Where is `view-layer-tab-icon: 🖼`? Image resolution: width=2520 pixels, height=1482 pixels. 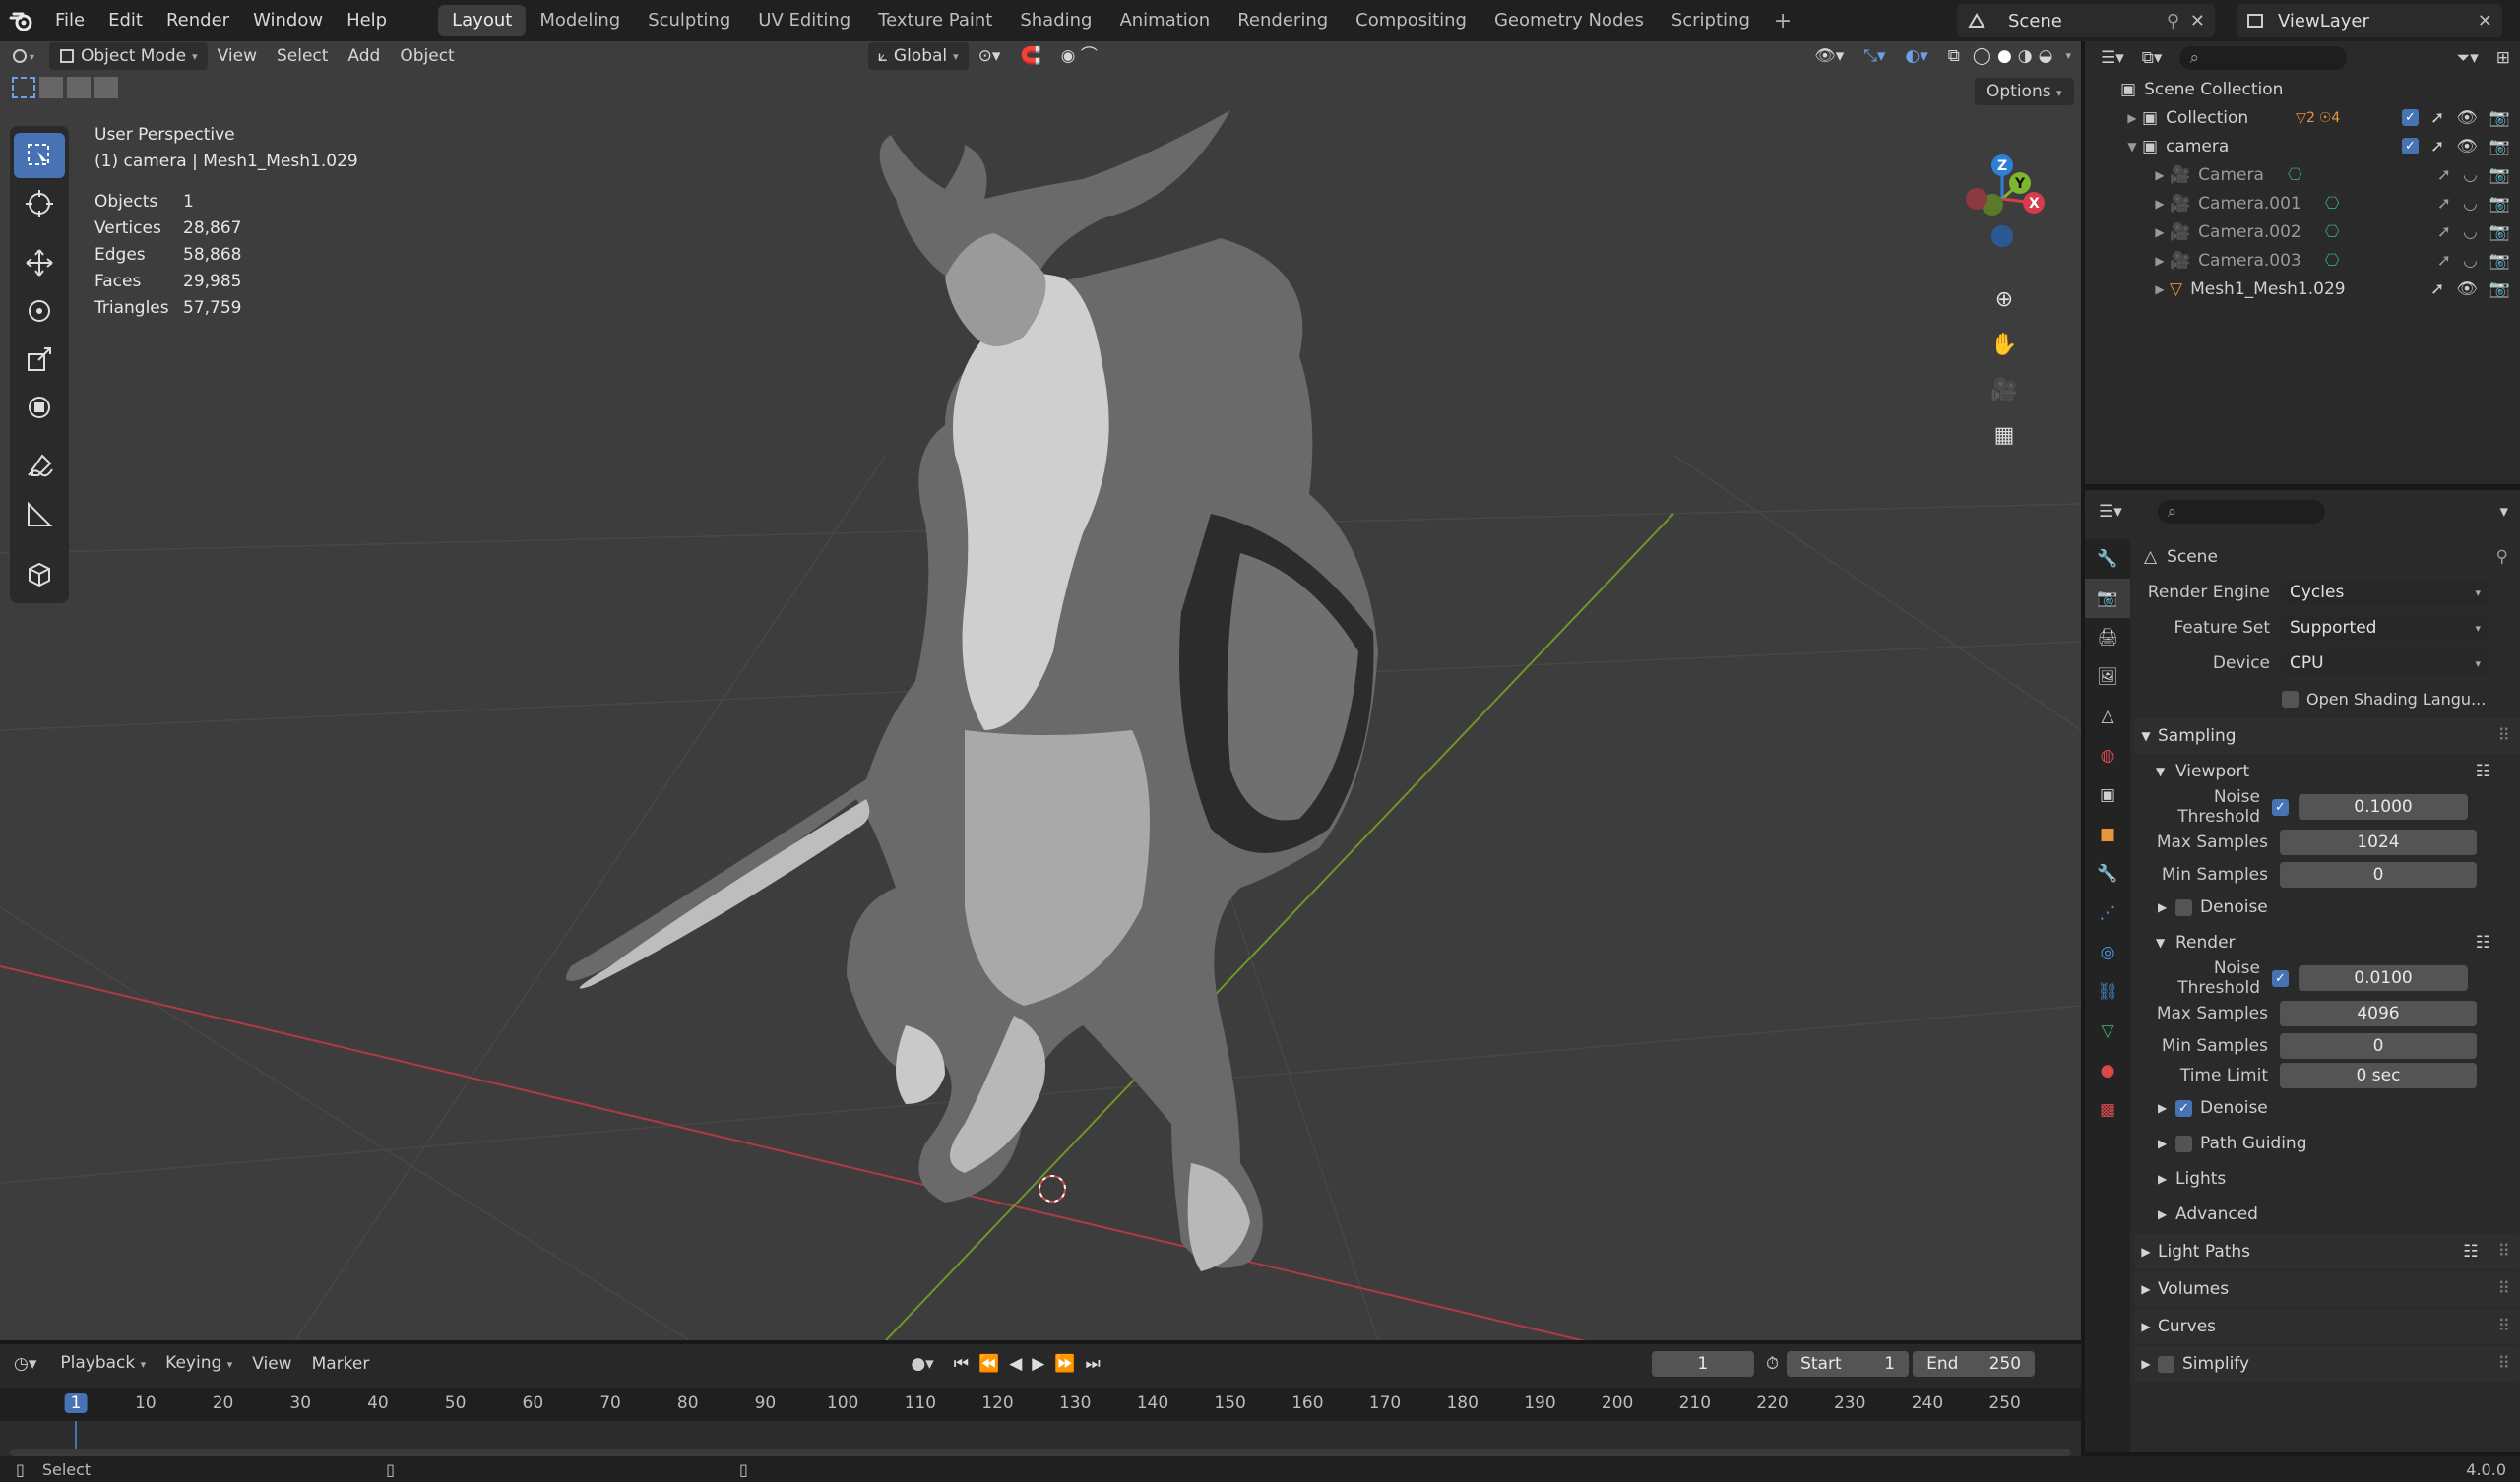
view-layer-tab-icon: 🖼 is located at coordinates (2107, 677).